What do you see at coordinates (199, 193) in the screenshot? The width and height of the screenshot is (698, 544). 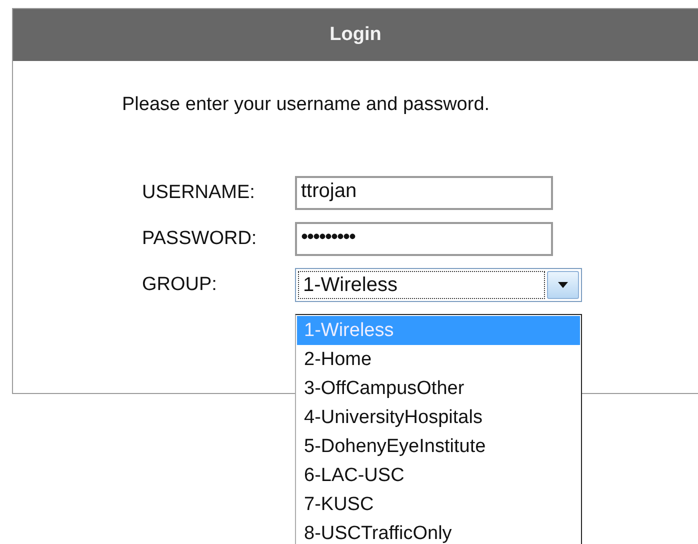 I see `field-label: USERNAME:` at bounding box center [199, 193].